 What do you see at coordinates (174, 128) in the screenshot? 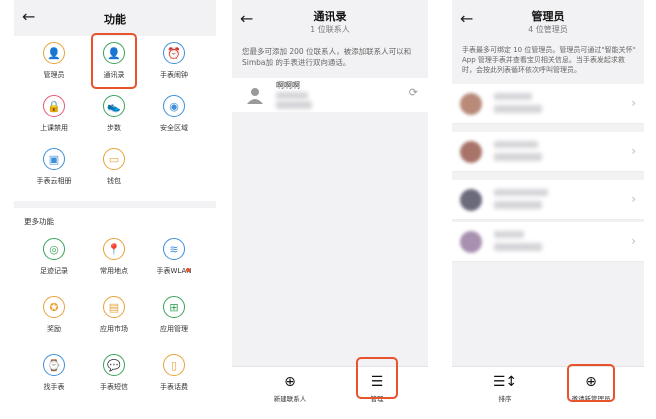
I see `feature-label: 安全区域` at bounding box center [174, 128].